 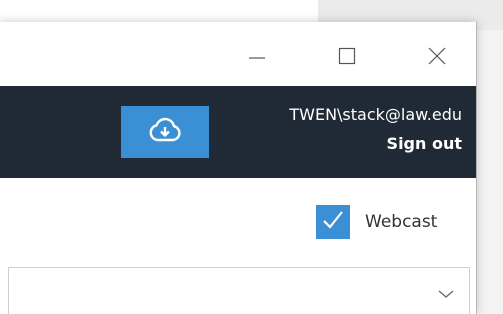 I want to click on selection-dropdown, so click(x=239, y=290).